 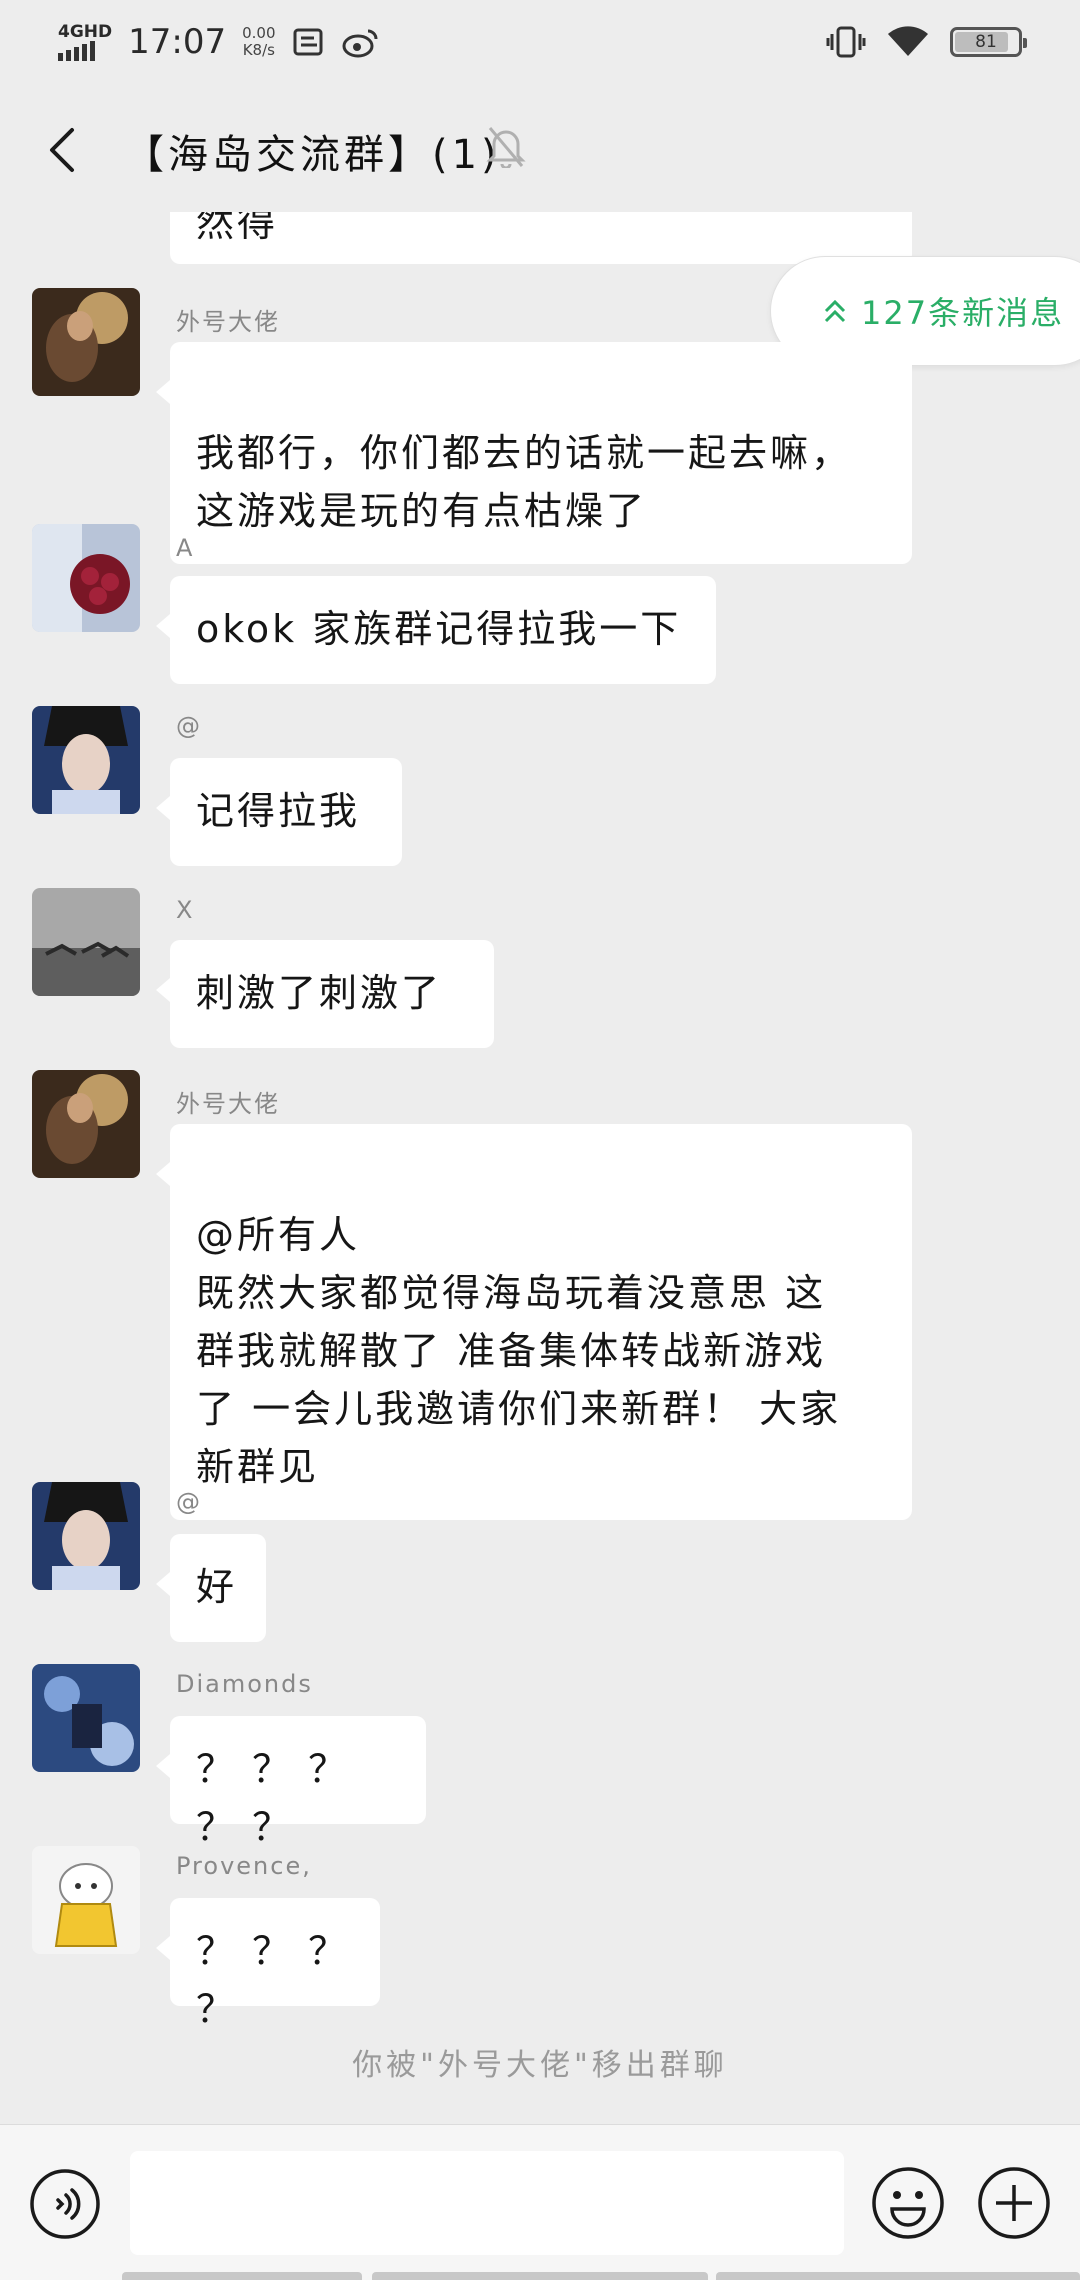 I want to click on message-bubble: 记得拉我, so click(x=279, y=812).